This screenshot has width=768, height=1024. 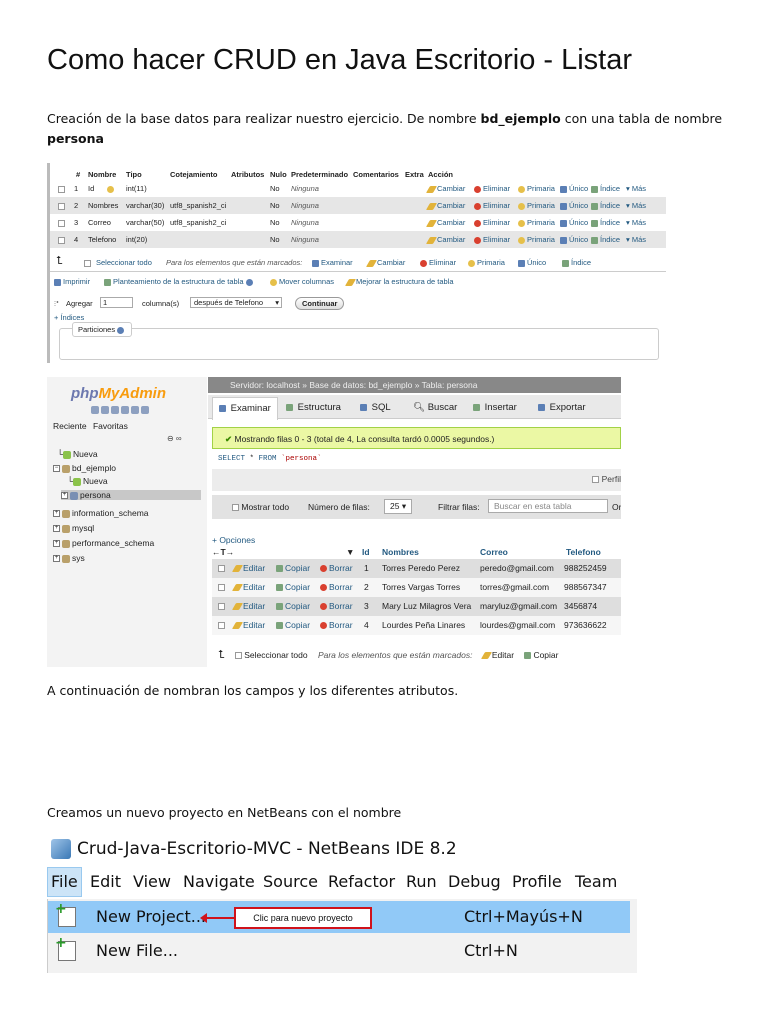 What do you see at coordinates (245, 408) in the screenshot?
I see `tab-examinar: Examinar` at bounding box center [245, 408].